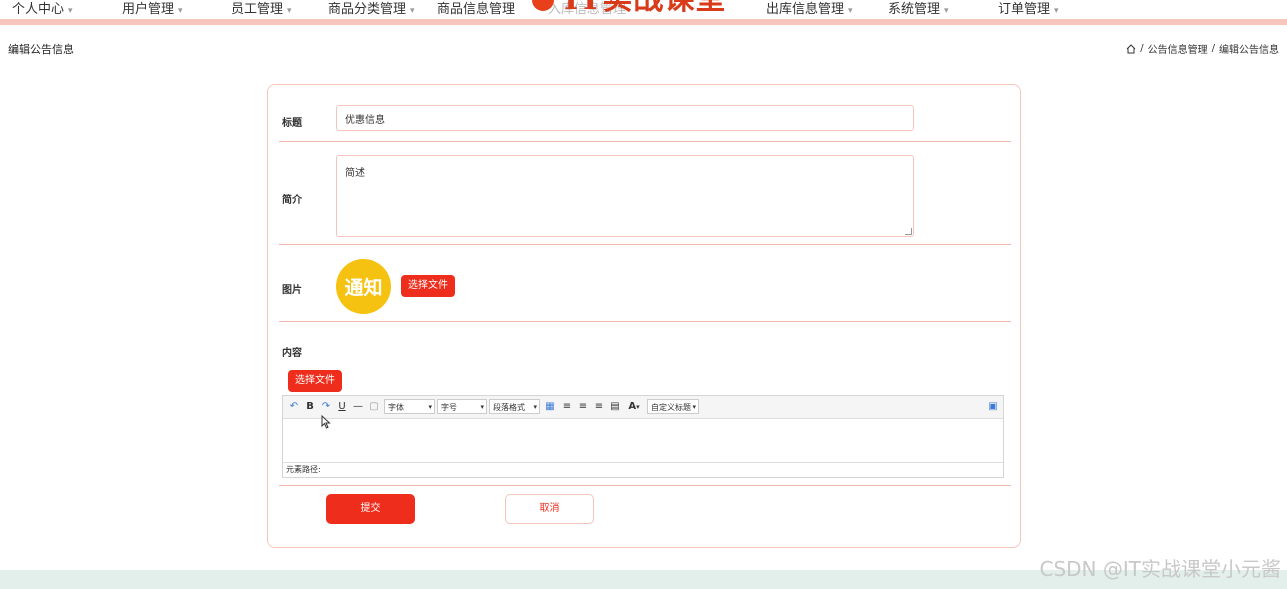 This screenshot has height=589, width=1287. What do you see at coordinates (355, 173) in the screenshot?
I see `summary-text: 简述` at bounding box center [355, 173].